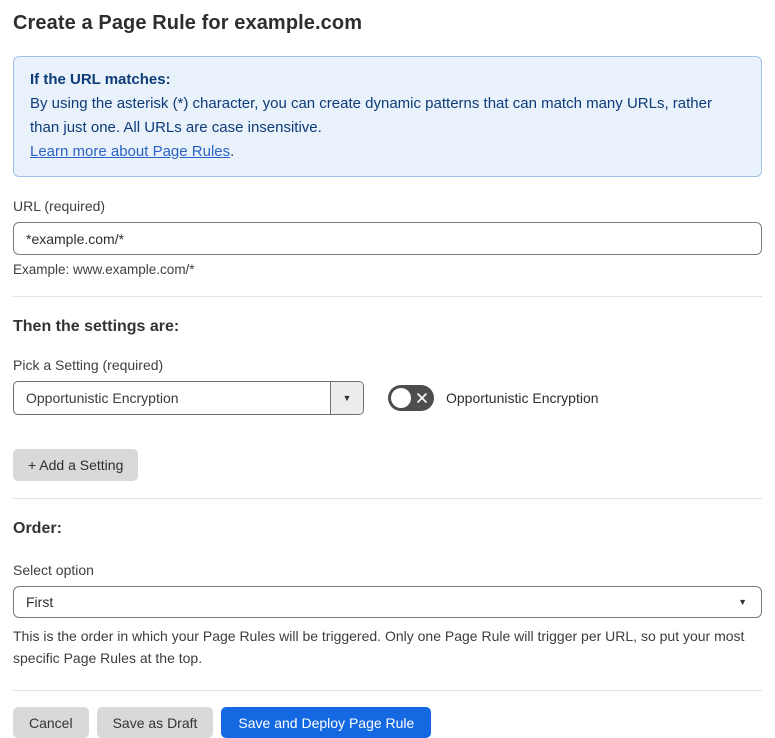  What do you see at coordinates (102, 398) in the screenshot?
I see `setting-dropdown-value: Opportunistic Encryption` at bounding box center [102, 398].